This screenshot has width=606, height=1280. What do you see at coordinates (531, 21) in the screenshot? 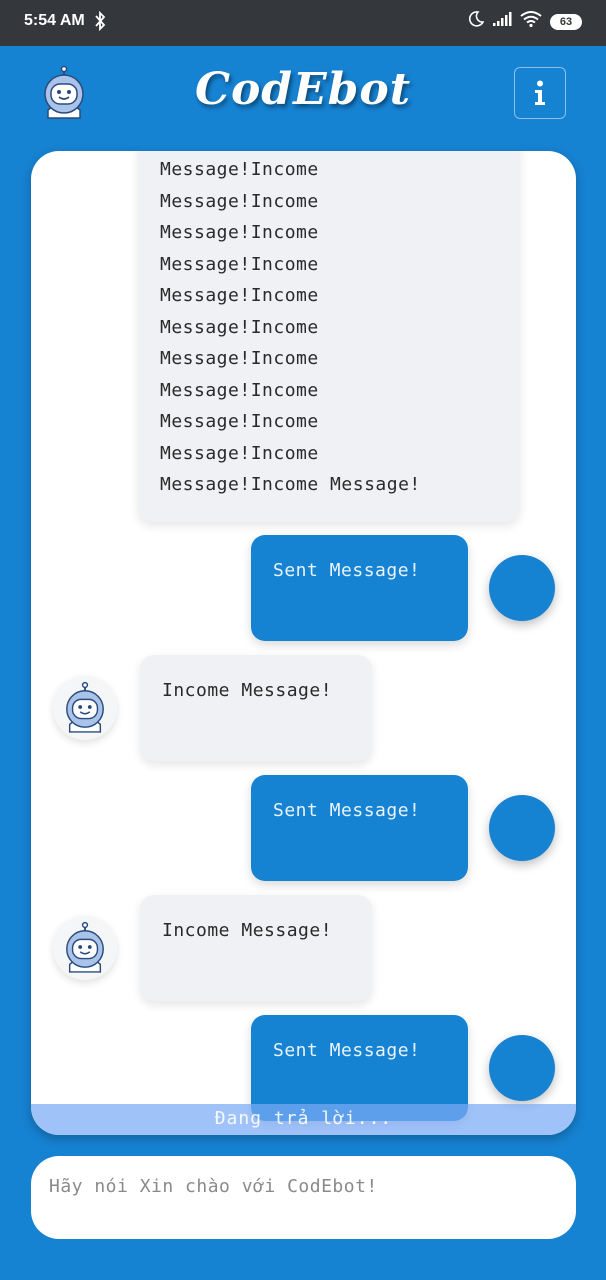
I see `wifi-icon` at bounding box center [531, 21].